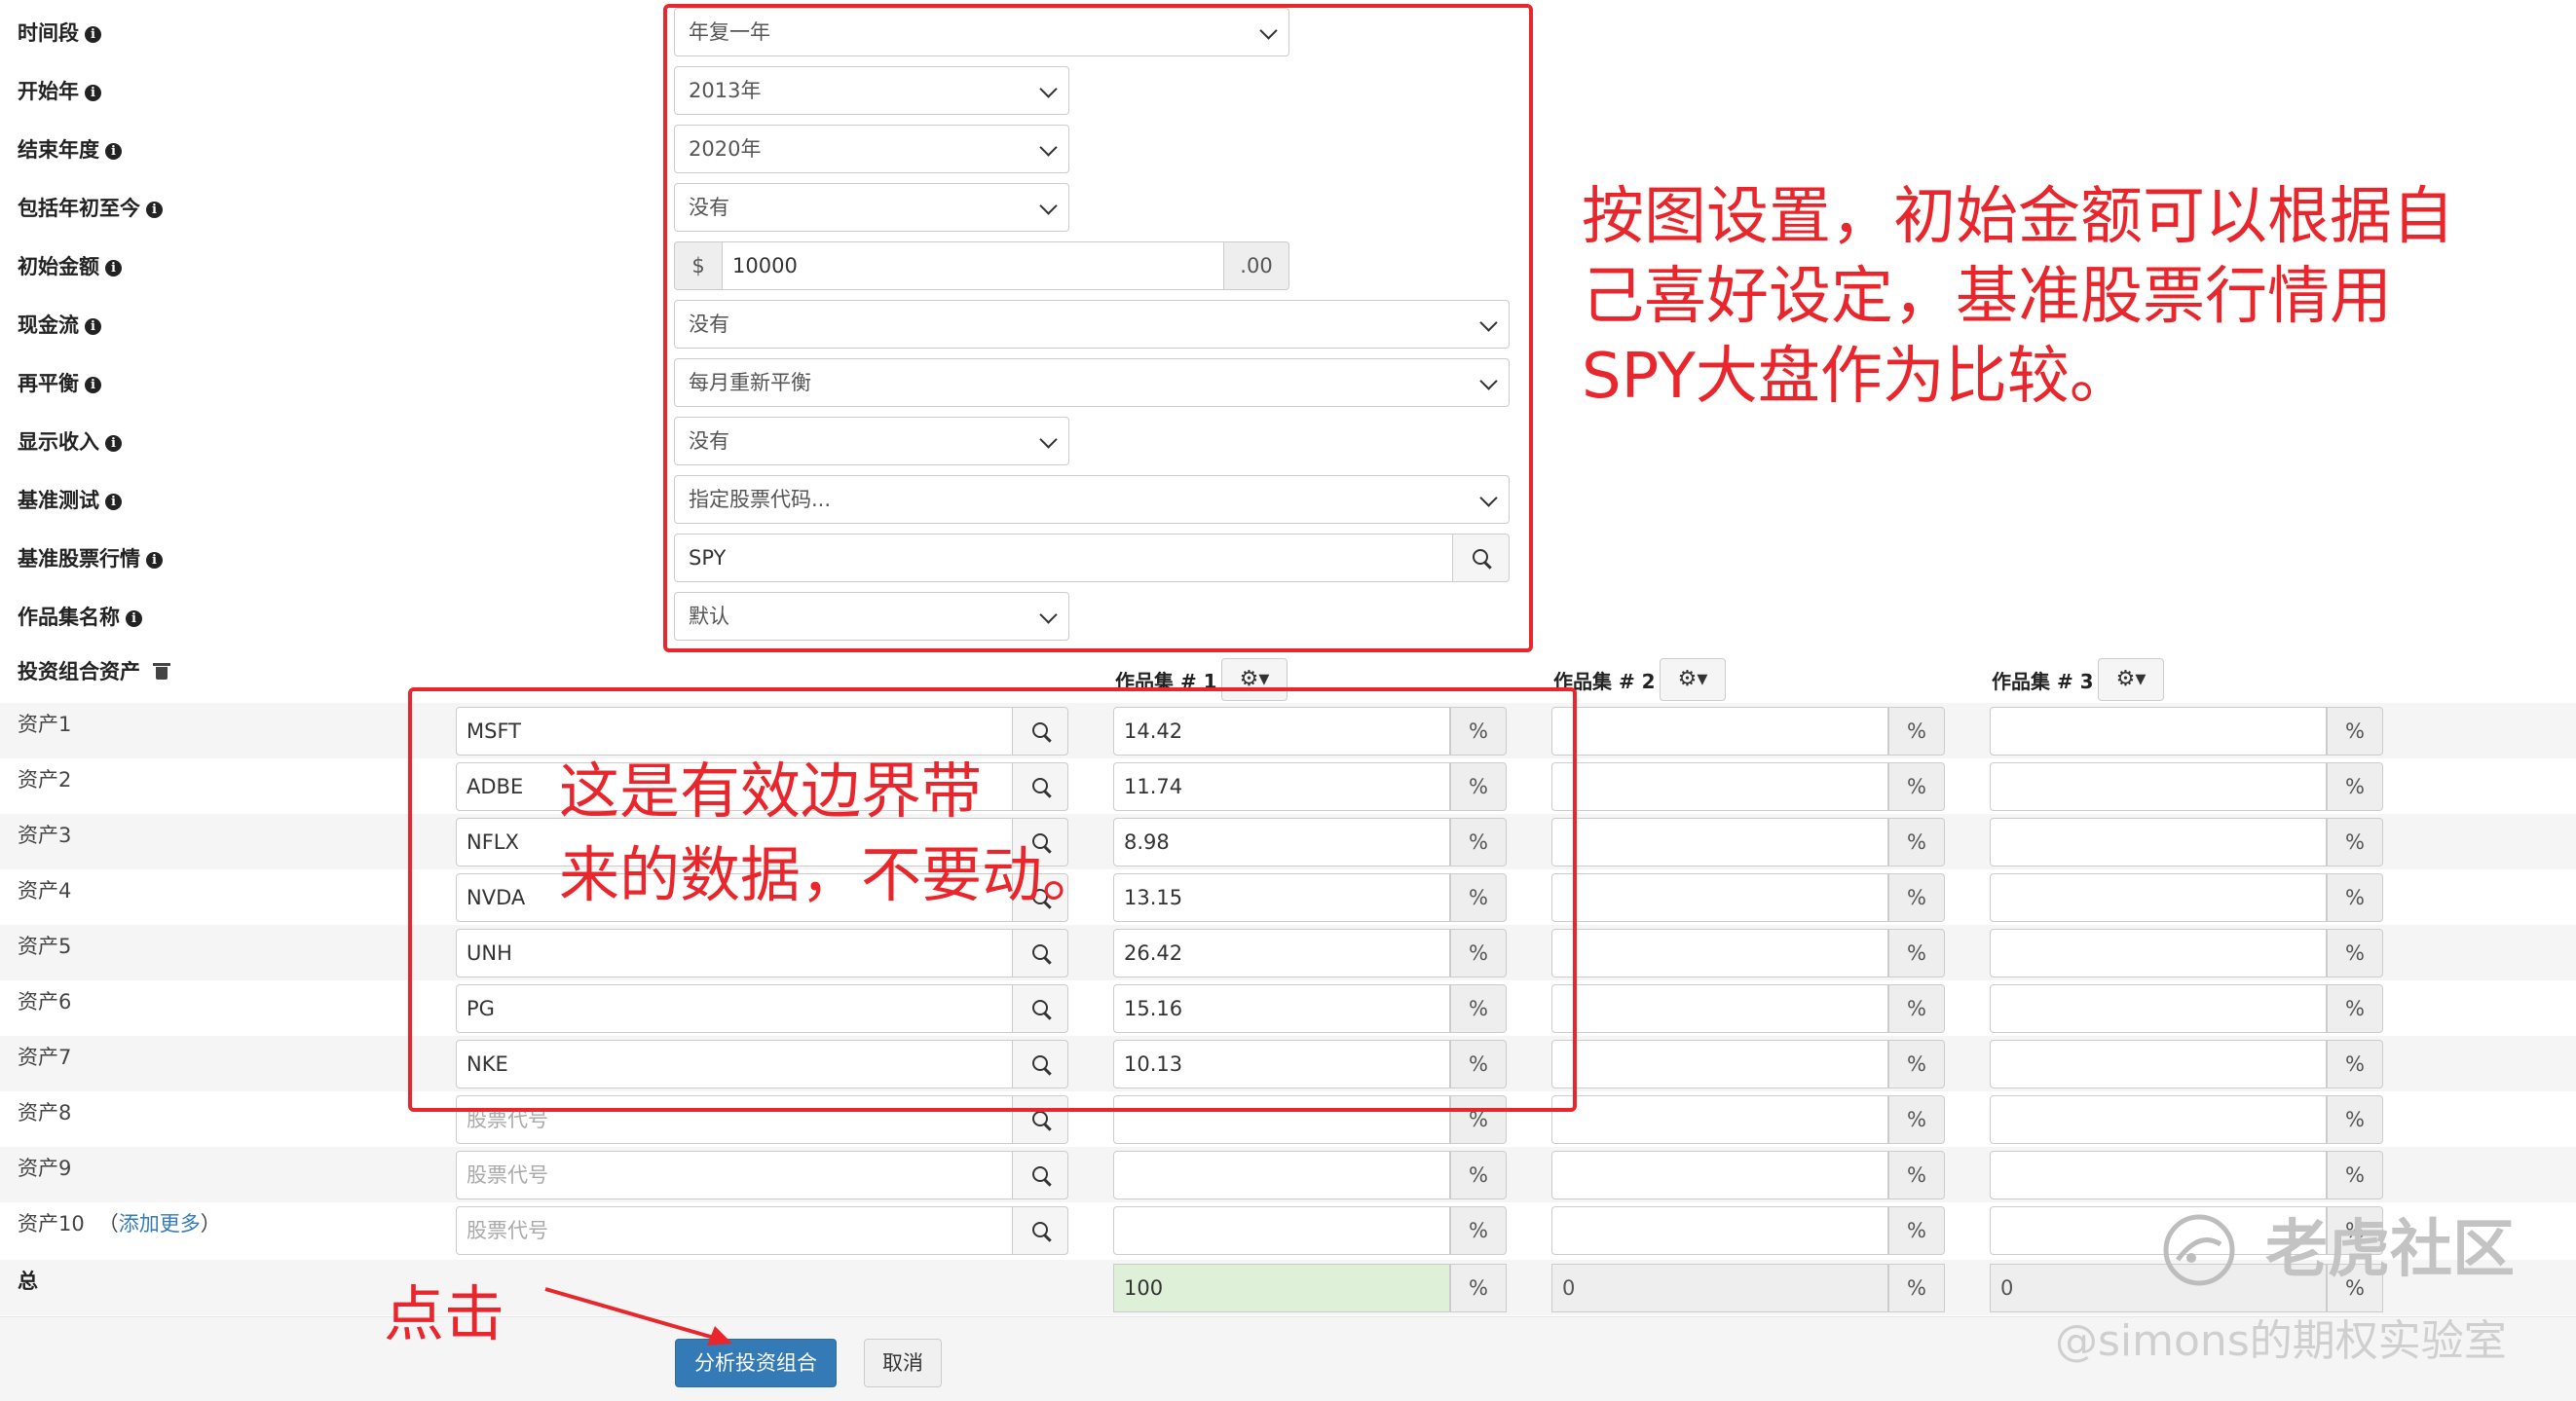 Image resolution: width=2576 pixels, height=1401 pixels. I want to click on asset-row-label: 资产10 （添加更多）, so click(119, 1223).